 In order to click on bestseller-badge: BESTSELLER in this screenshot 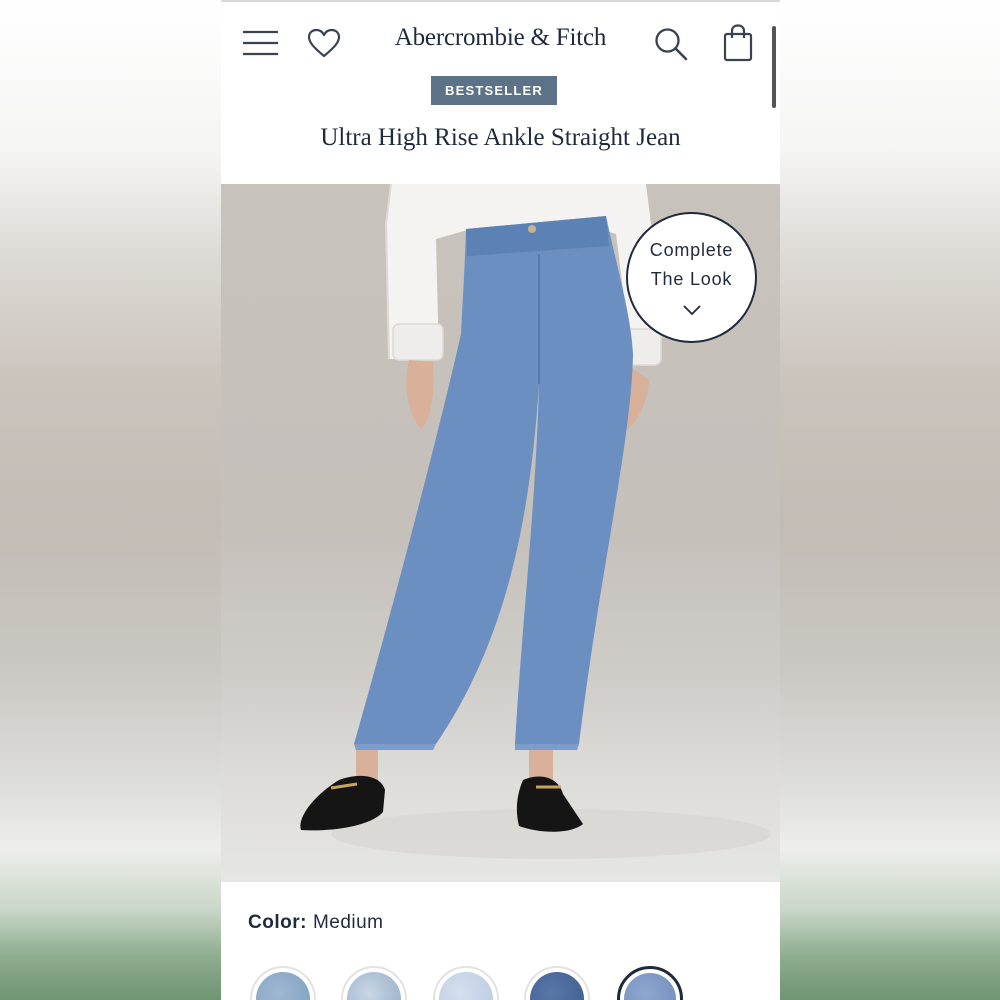, I will do `click(494, 90)`.